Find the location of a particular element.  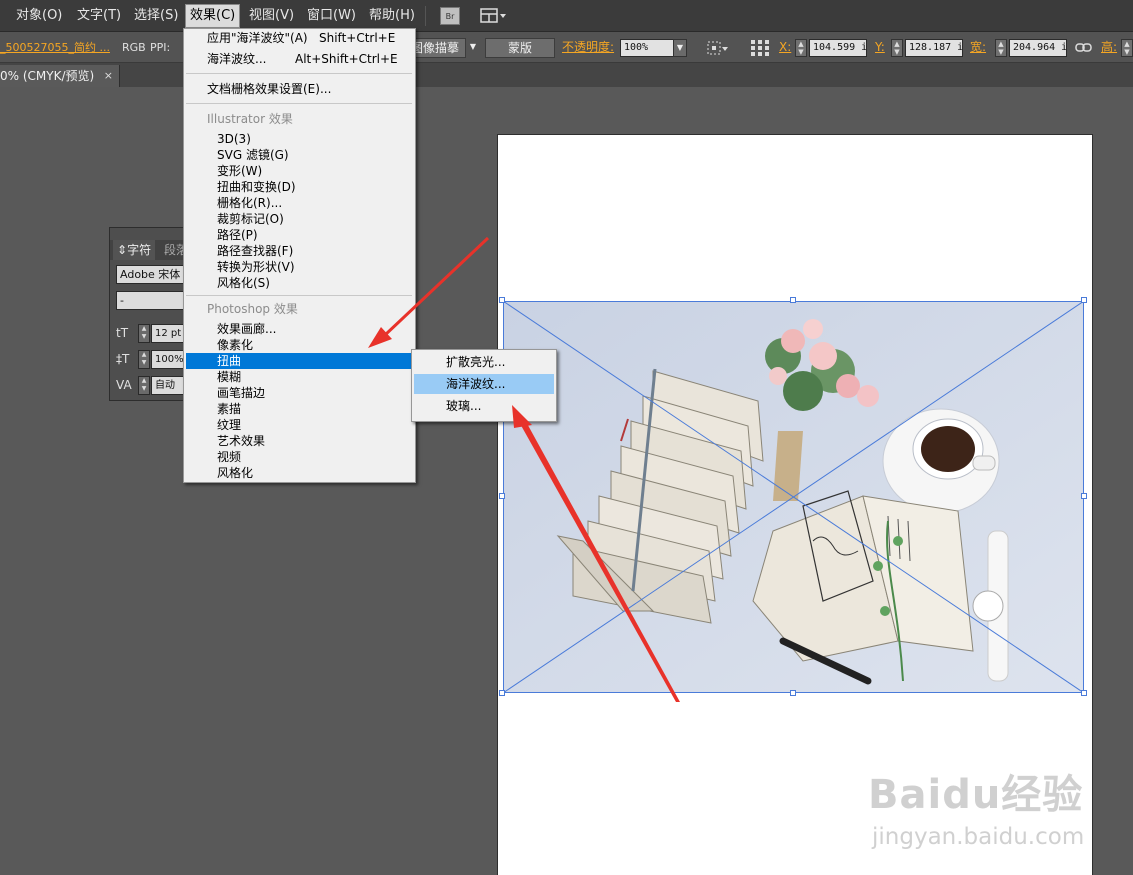

width-field: 204.964 i is located at coordinates (1038, 48).